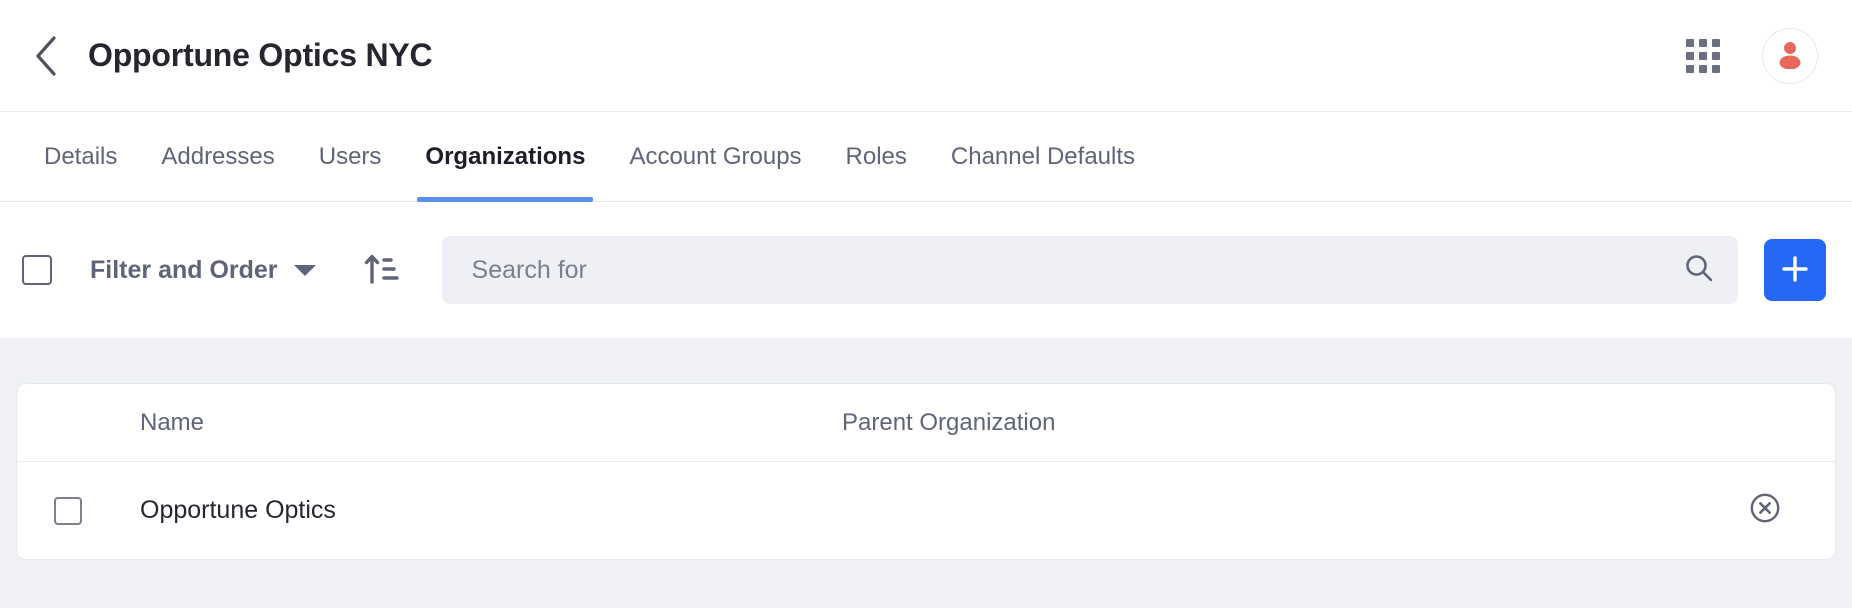 The width and height of the screenshot is (1852, 608). What do you see at coordinates (37, 270) in the screenshot?
I see `select-all-checkbox` at bounding box center [37, 270].